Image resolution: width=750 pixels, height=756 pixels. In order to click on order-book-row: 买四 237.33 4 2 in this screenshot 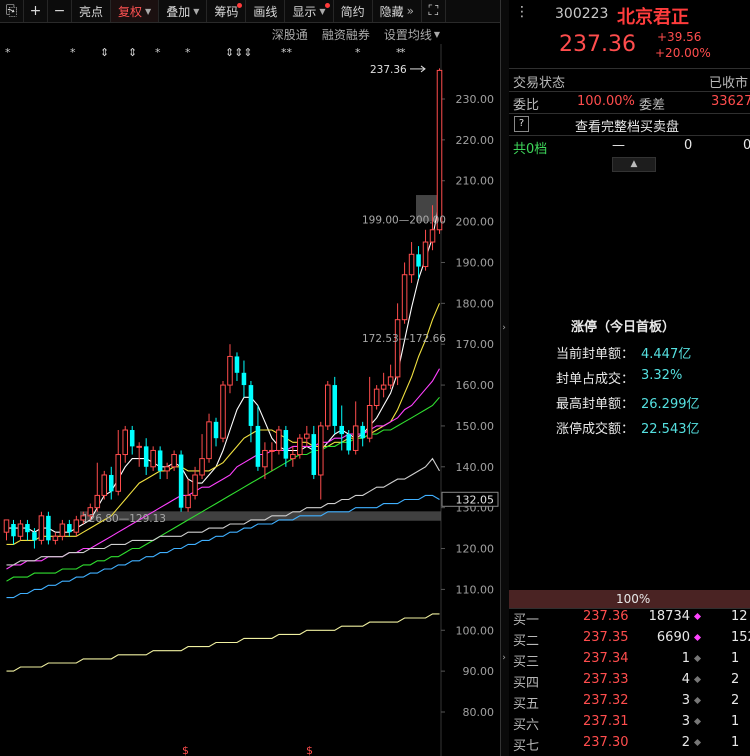, I will do `click(629, 680)`.